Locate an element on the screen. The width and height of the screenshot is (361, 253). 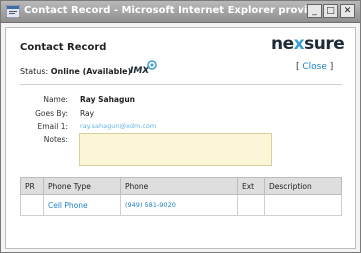
name-value: Ray Sahagun is located at coordinates (108, 99).